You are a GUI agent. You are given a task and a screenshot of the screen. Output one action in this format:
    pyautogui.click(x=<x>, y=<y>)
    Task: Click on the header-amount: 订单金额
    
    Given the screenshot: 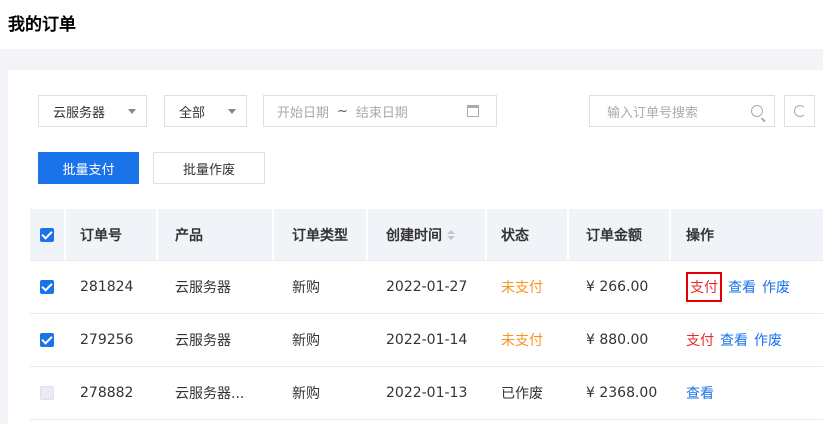 What is the action you would take?
    pyautogui.click(x=614, y=235)
    